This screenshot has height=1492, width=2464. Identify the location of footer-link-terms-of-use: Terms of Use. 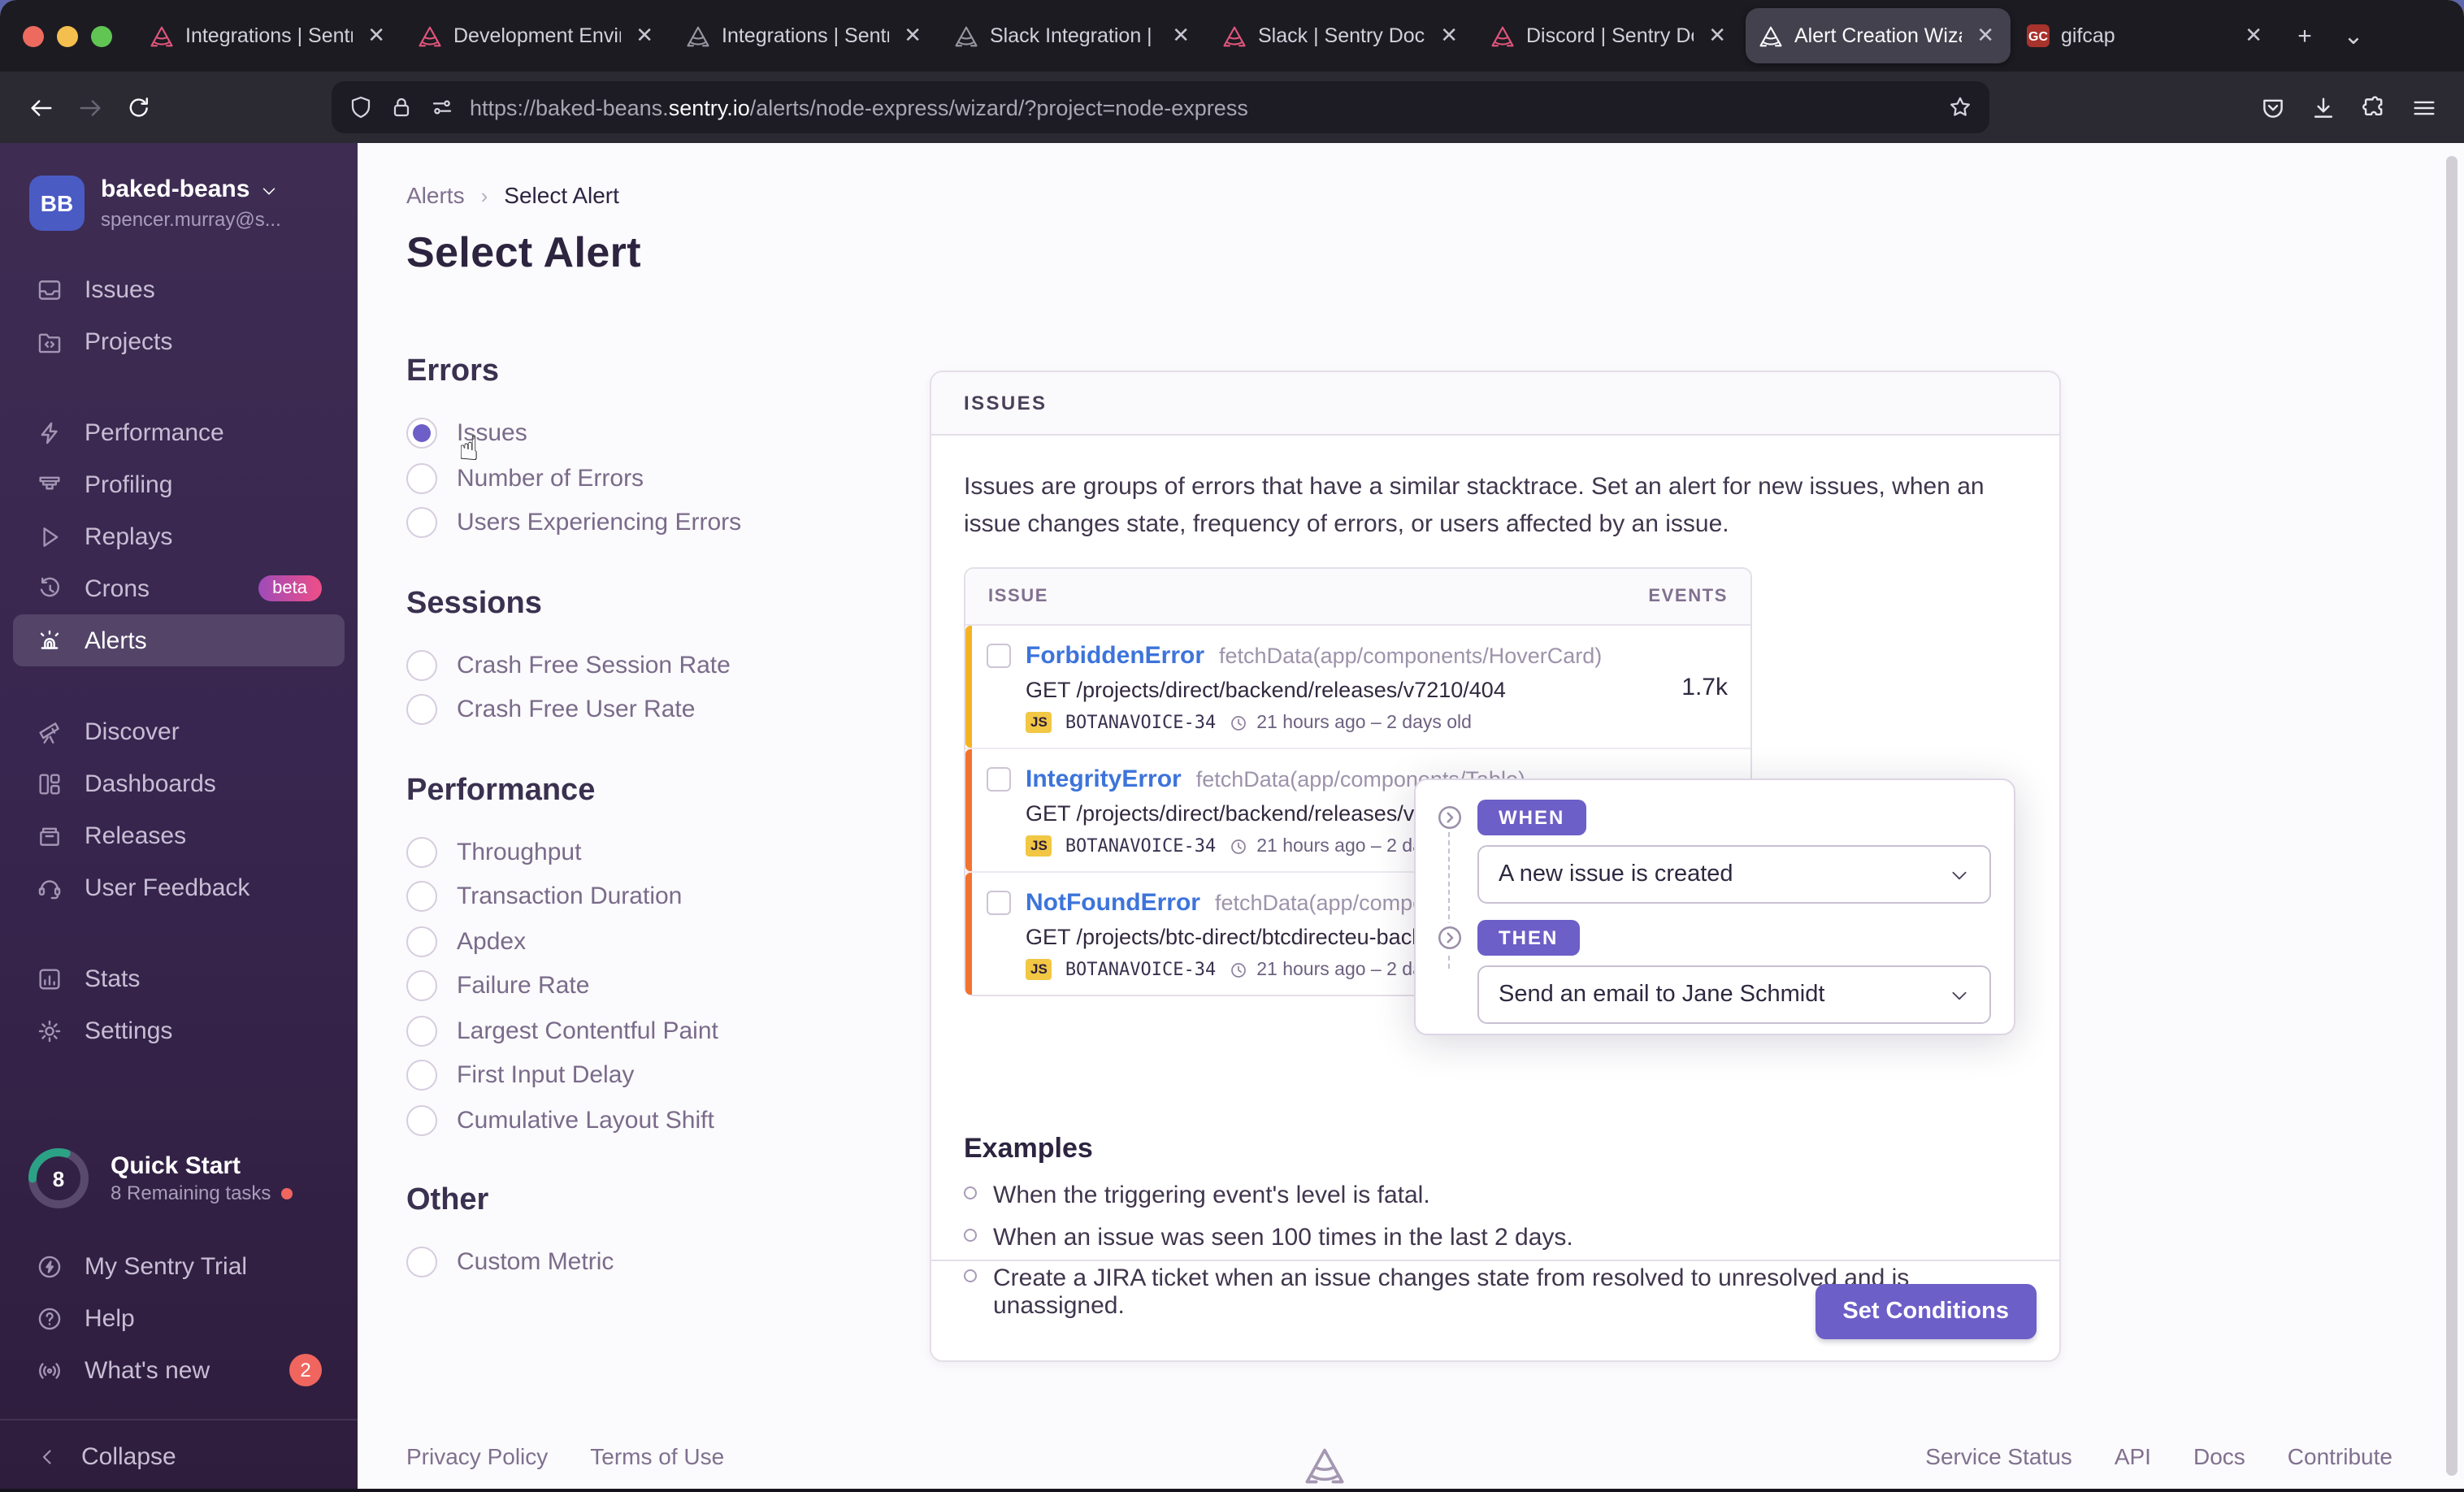
(657, 1456).